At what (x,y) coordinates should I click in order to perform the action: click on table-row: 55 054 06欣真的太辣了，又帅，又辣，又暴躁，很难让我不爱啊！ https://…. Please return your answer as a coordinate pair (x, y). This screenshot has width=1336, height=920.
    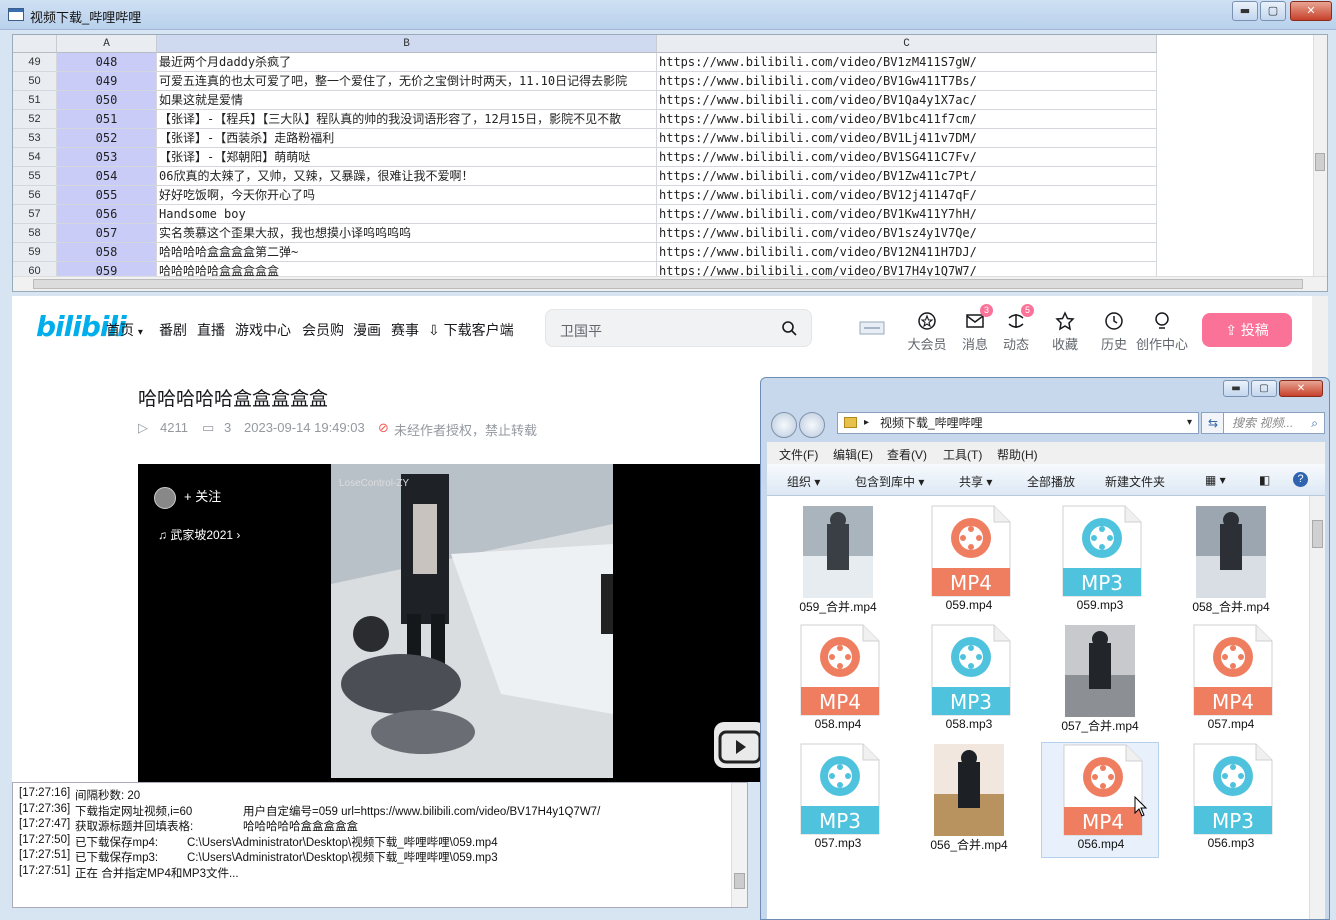
    Looking at the image, I should click on (585, 176).